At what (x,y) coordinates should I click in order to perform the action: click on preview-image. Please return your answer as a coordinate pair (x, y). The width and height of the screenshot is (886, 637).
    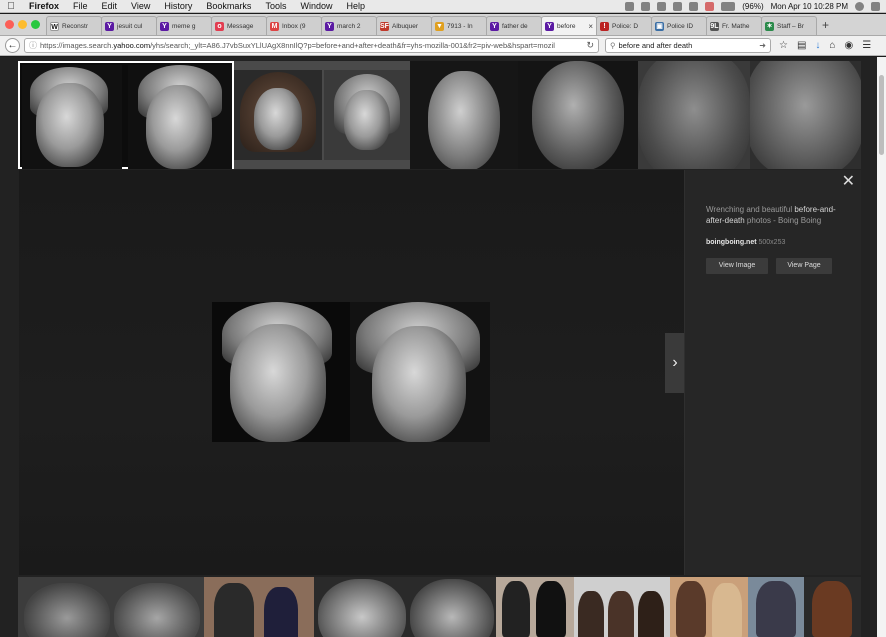
    Looking at the image, I should click on (351, 372).